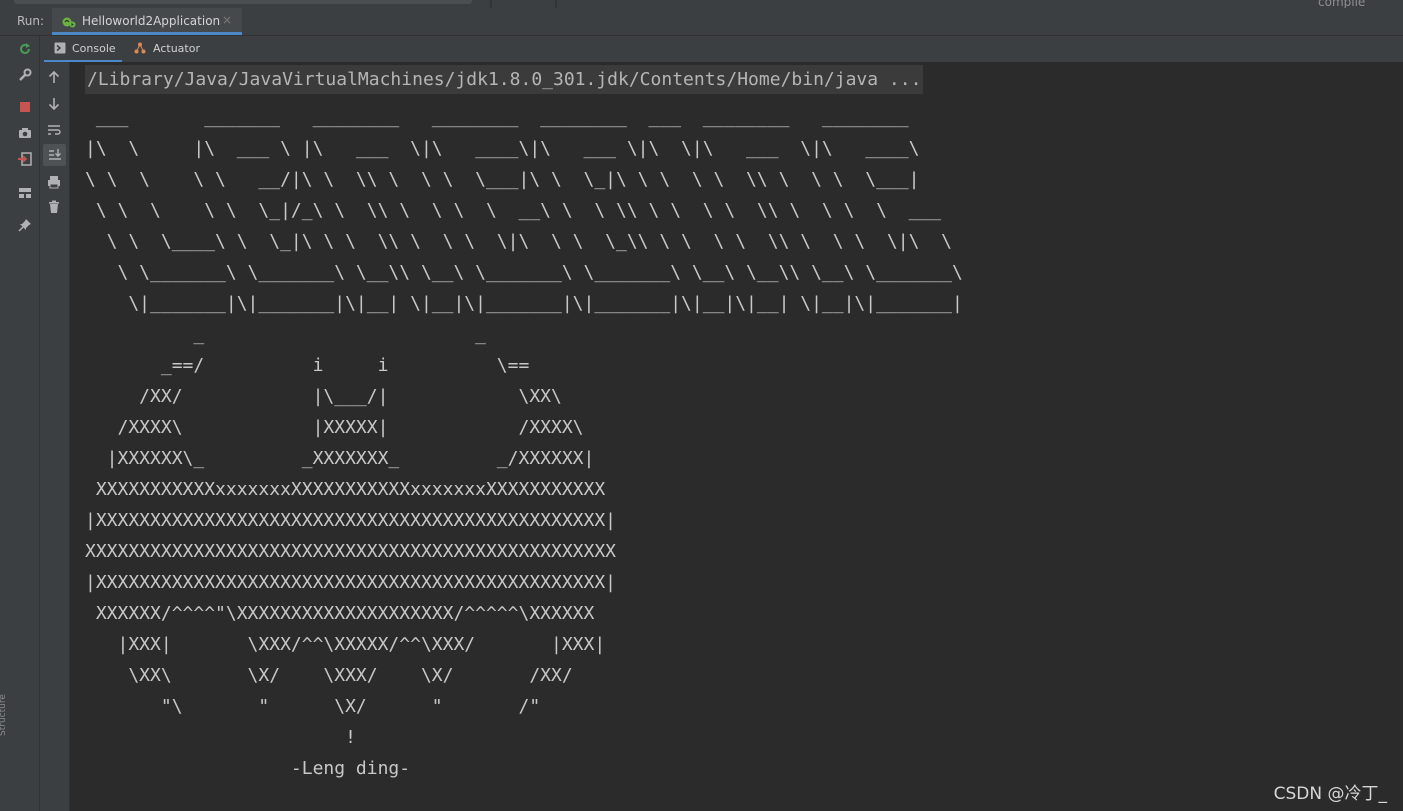 This screenshot has width=1403, height=811. Describe the element at coordinates (60, 48) in the screenshot. I see `console-icon` at that location.